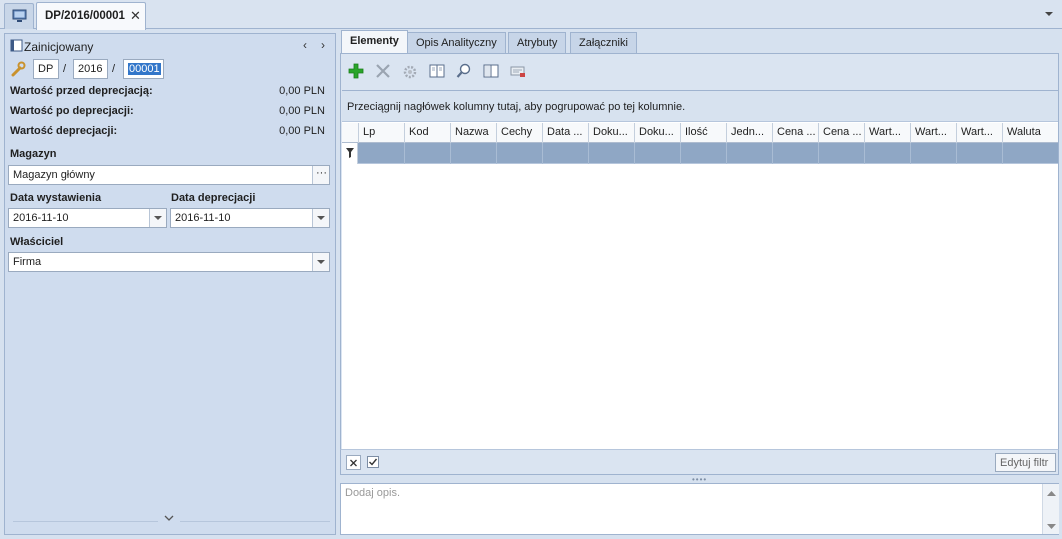 The height and width of the screenshot is (539, 1062). Describe the element at coordinates (699, 509) in the screenshot. I see `description-field: Dodaj opis.` at that location.